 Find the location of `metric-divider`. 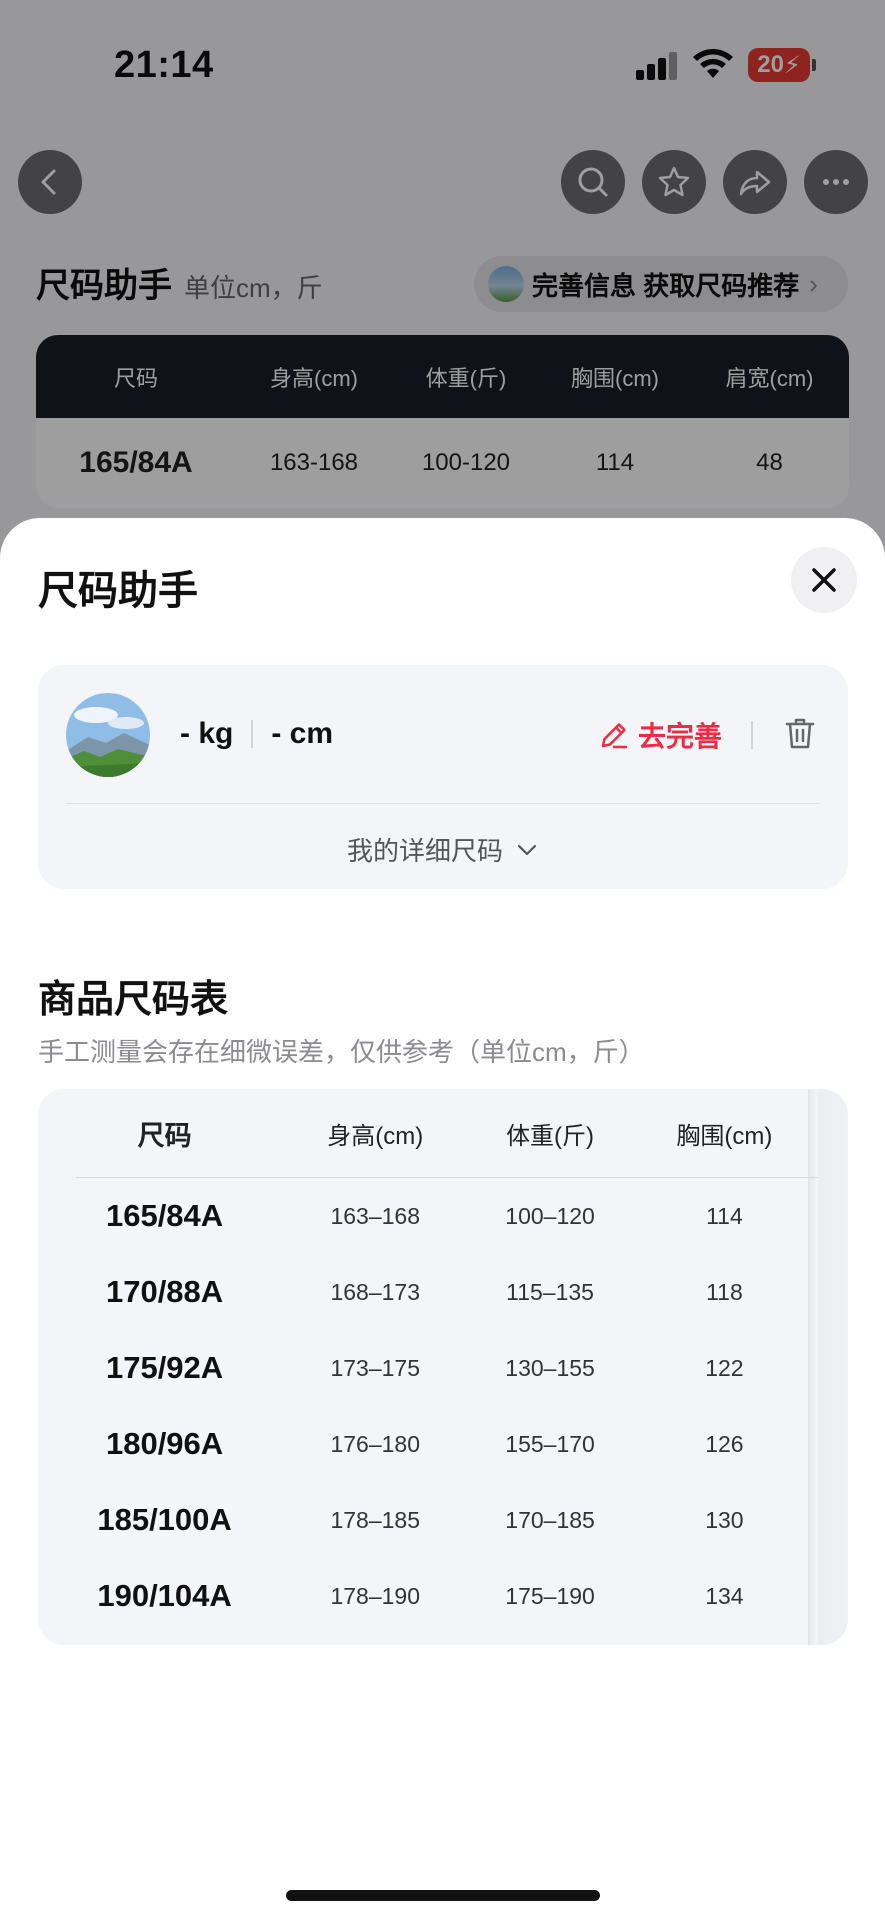

metric-divider is located at coordinates (252, 734).